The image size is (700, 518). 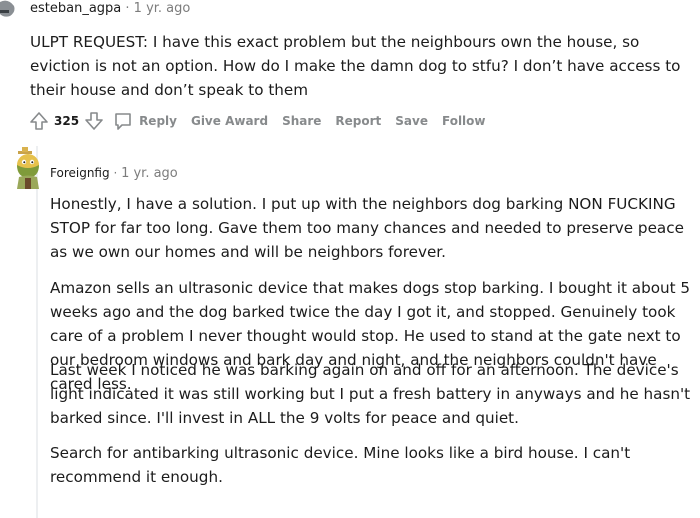 I want to click on share-button: Share, so click(x=301, y=121).